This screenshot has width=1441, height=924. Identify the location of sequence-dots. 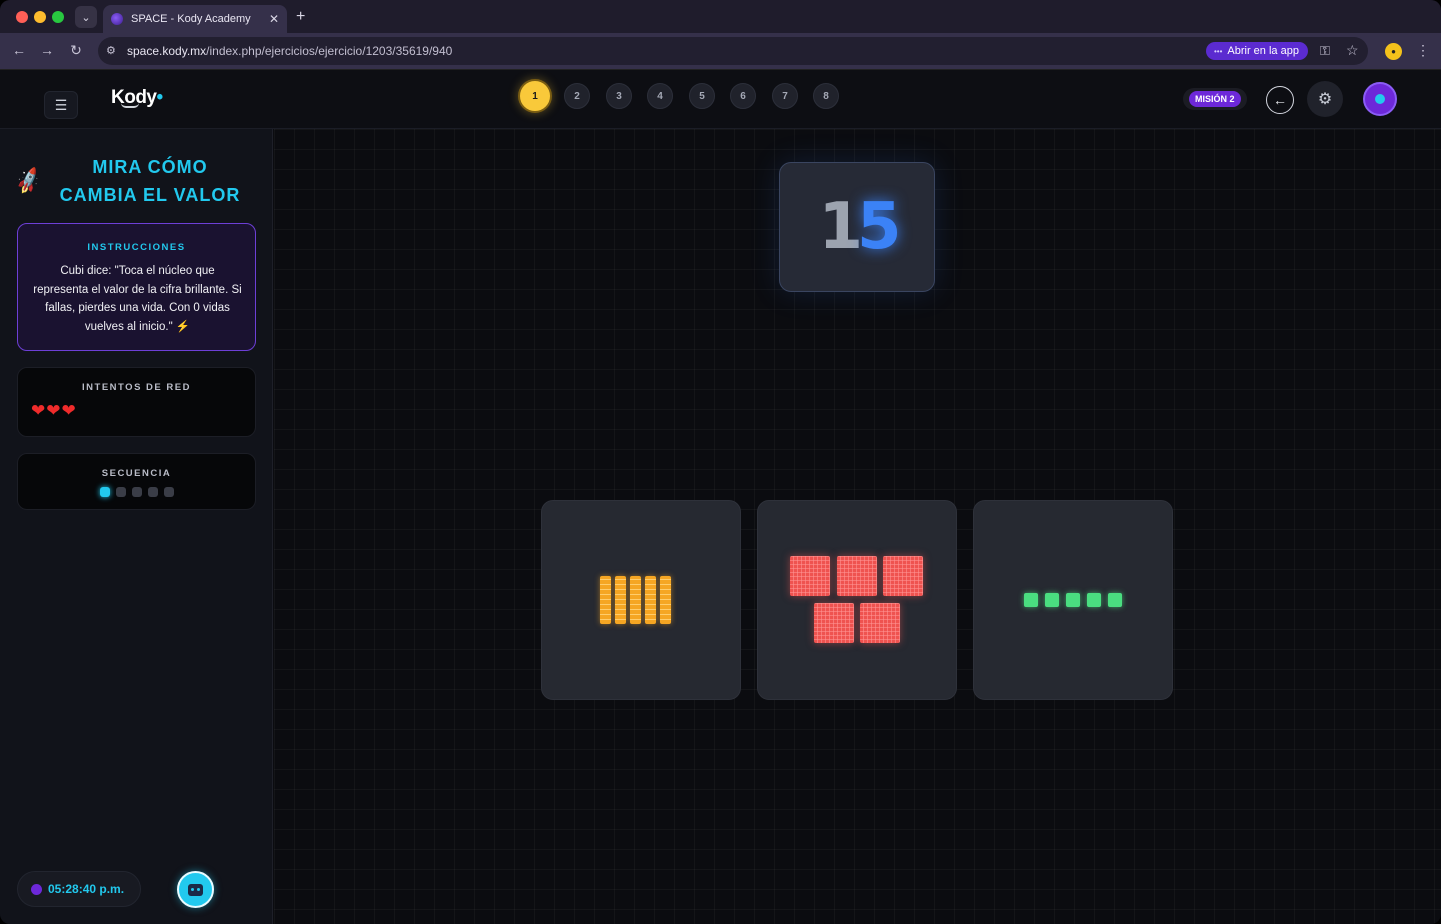
(137, 492).